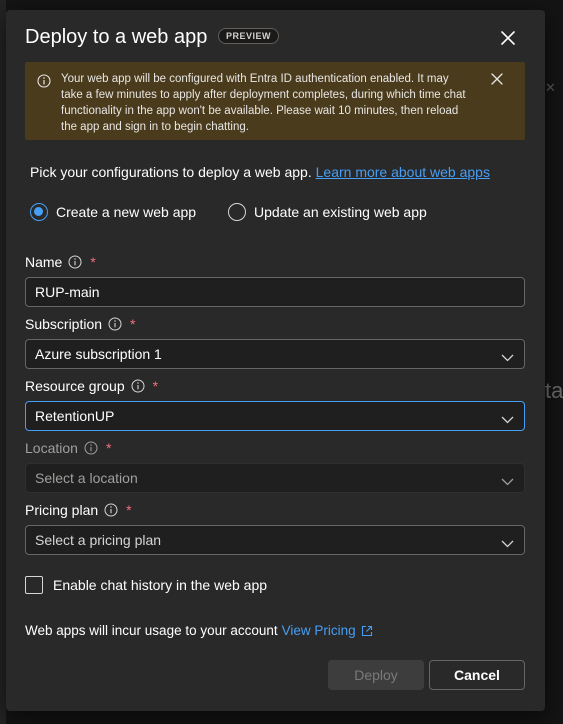  What do you see at coordinates (98, 354) in the screenshot?
I see `subscription-value: Azure subscription 1` at bounding box center [98, 354].